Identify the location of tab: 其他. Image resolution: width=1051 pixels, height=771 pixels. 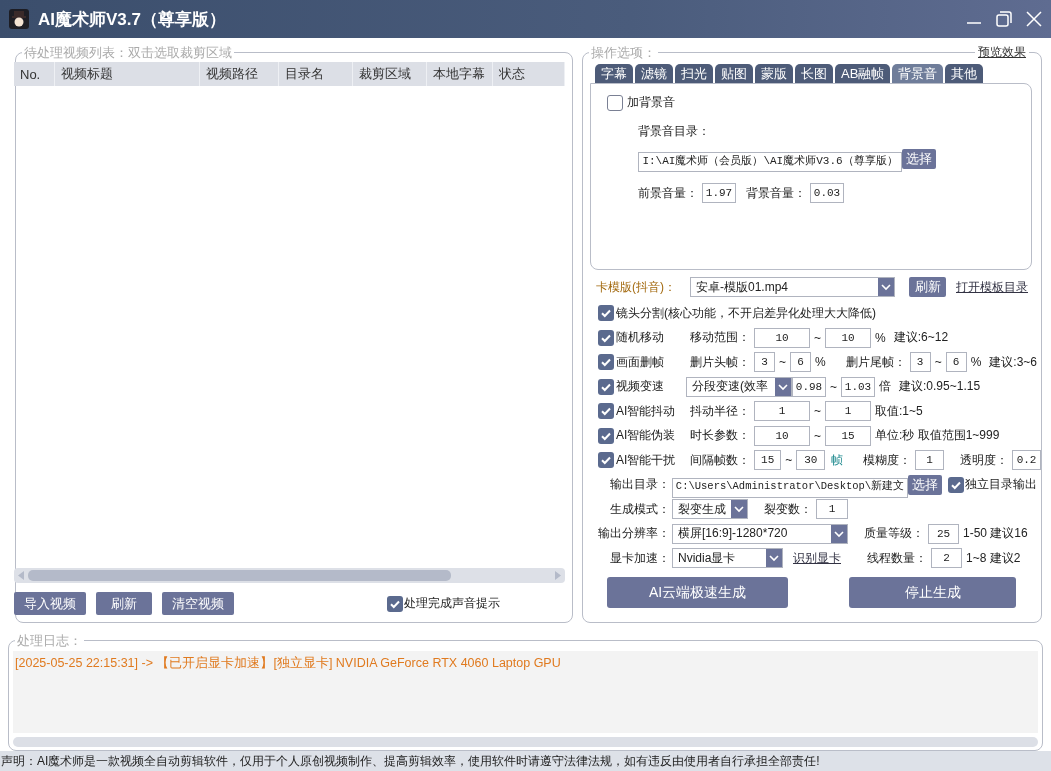
(964, 73).